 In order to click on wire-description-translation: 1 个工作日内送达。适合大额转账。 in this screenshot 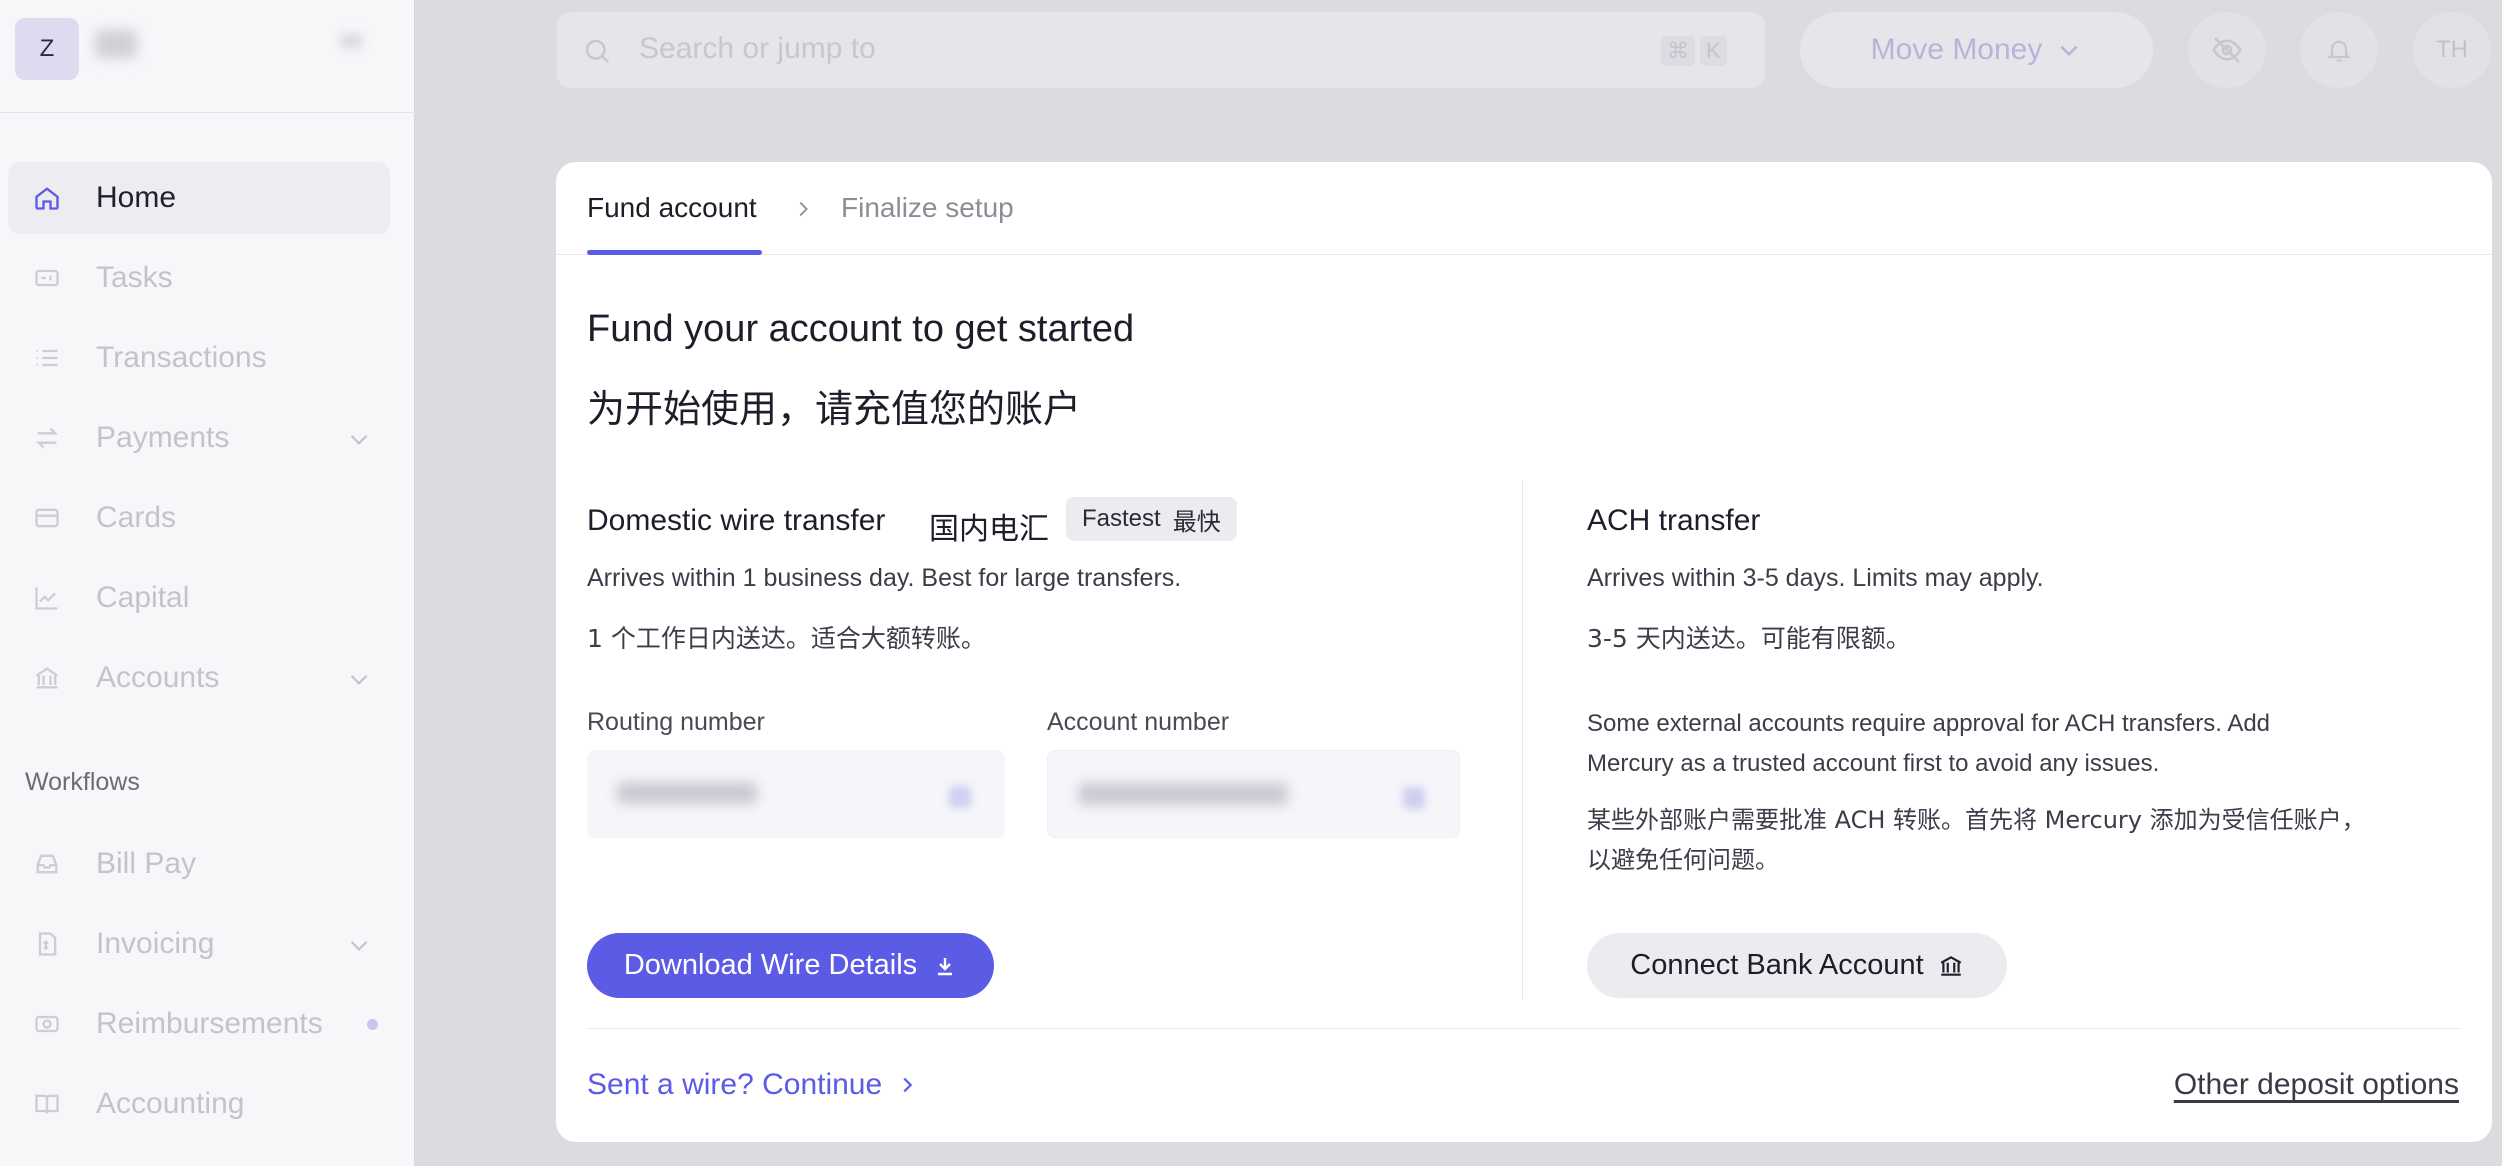, I will do `click(786, 638)`.